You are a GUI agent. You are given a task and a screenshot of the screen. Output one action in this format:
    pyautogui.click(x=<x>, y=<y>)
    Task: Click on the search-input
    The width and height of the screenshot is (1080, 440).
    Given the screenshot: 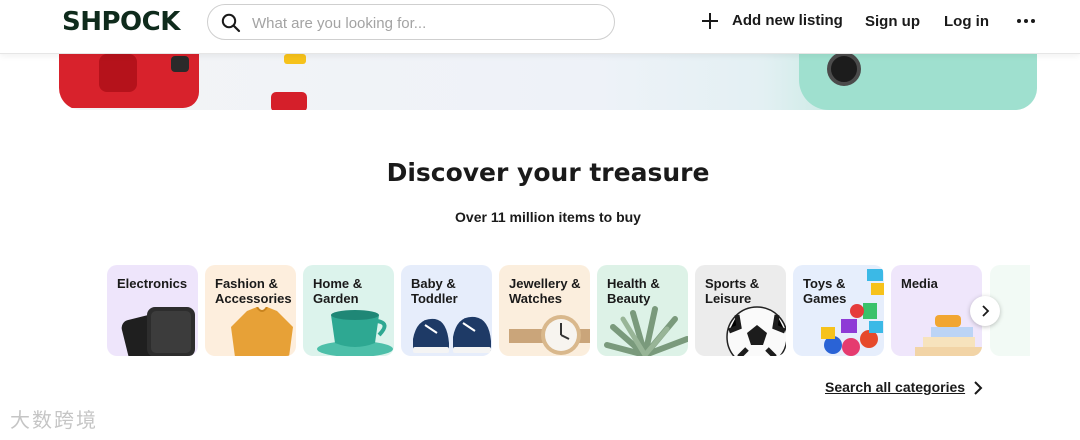 What is the action you would take?
    pyautogui.click(x=427, y=23)
    